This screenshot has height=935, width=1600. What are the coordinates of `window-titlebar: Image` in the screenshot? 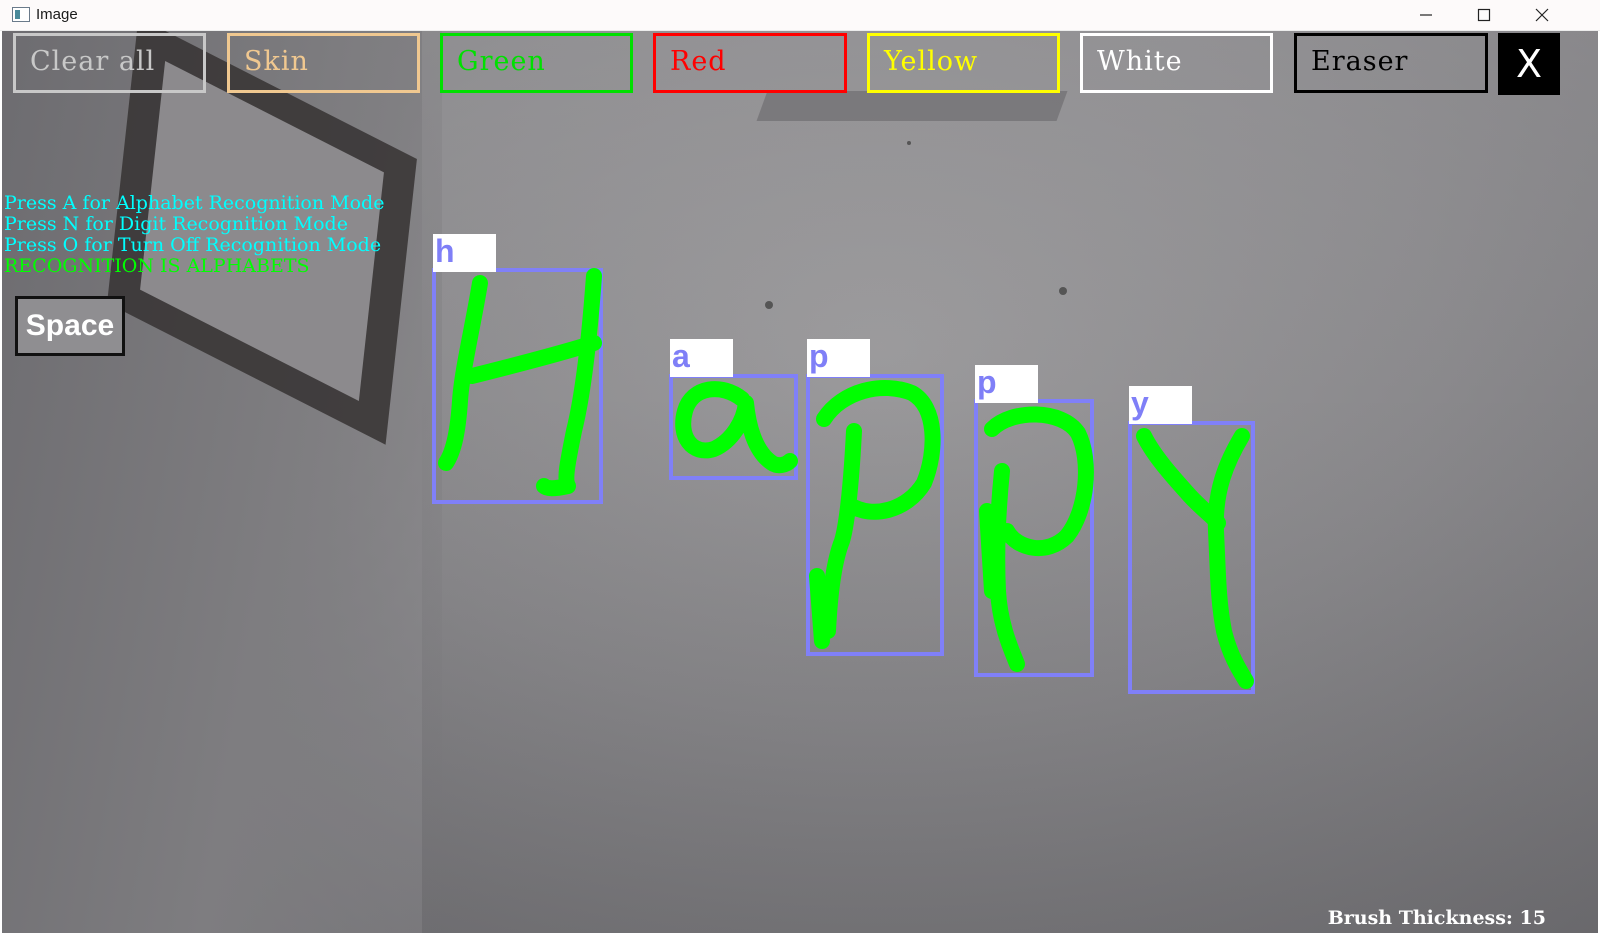 It's located at (800, 15).